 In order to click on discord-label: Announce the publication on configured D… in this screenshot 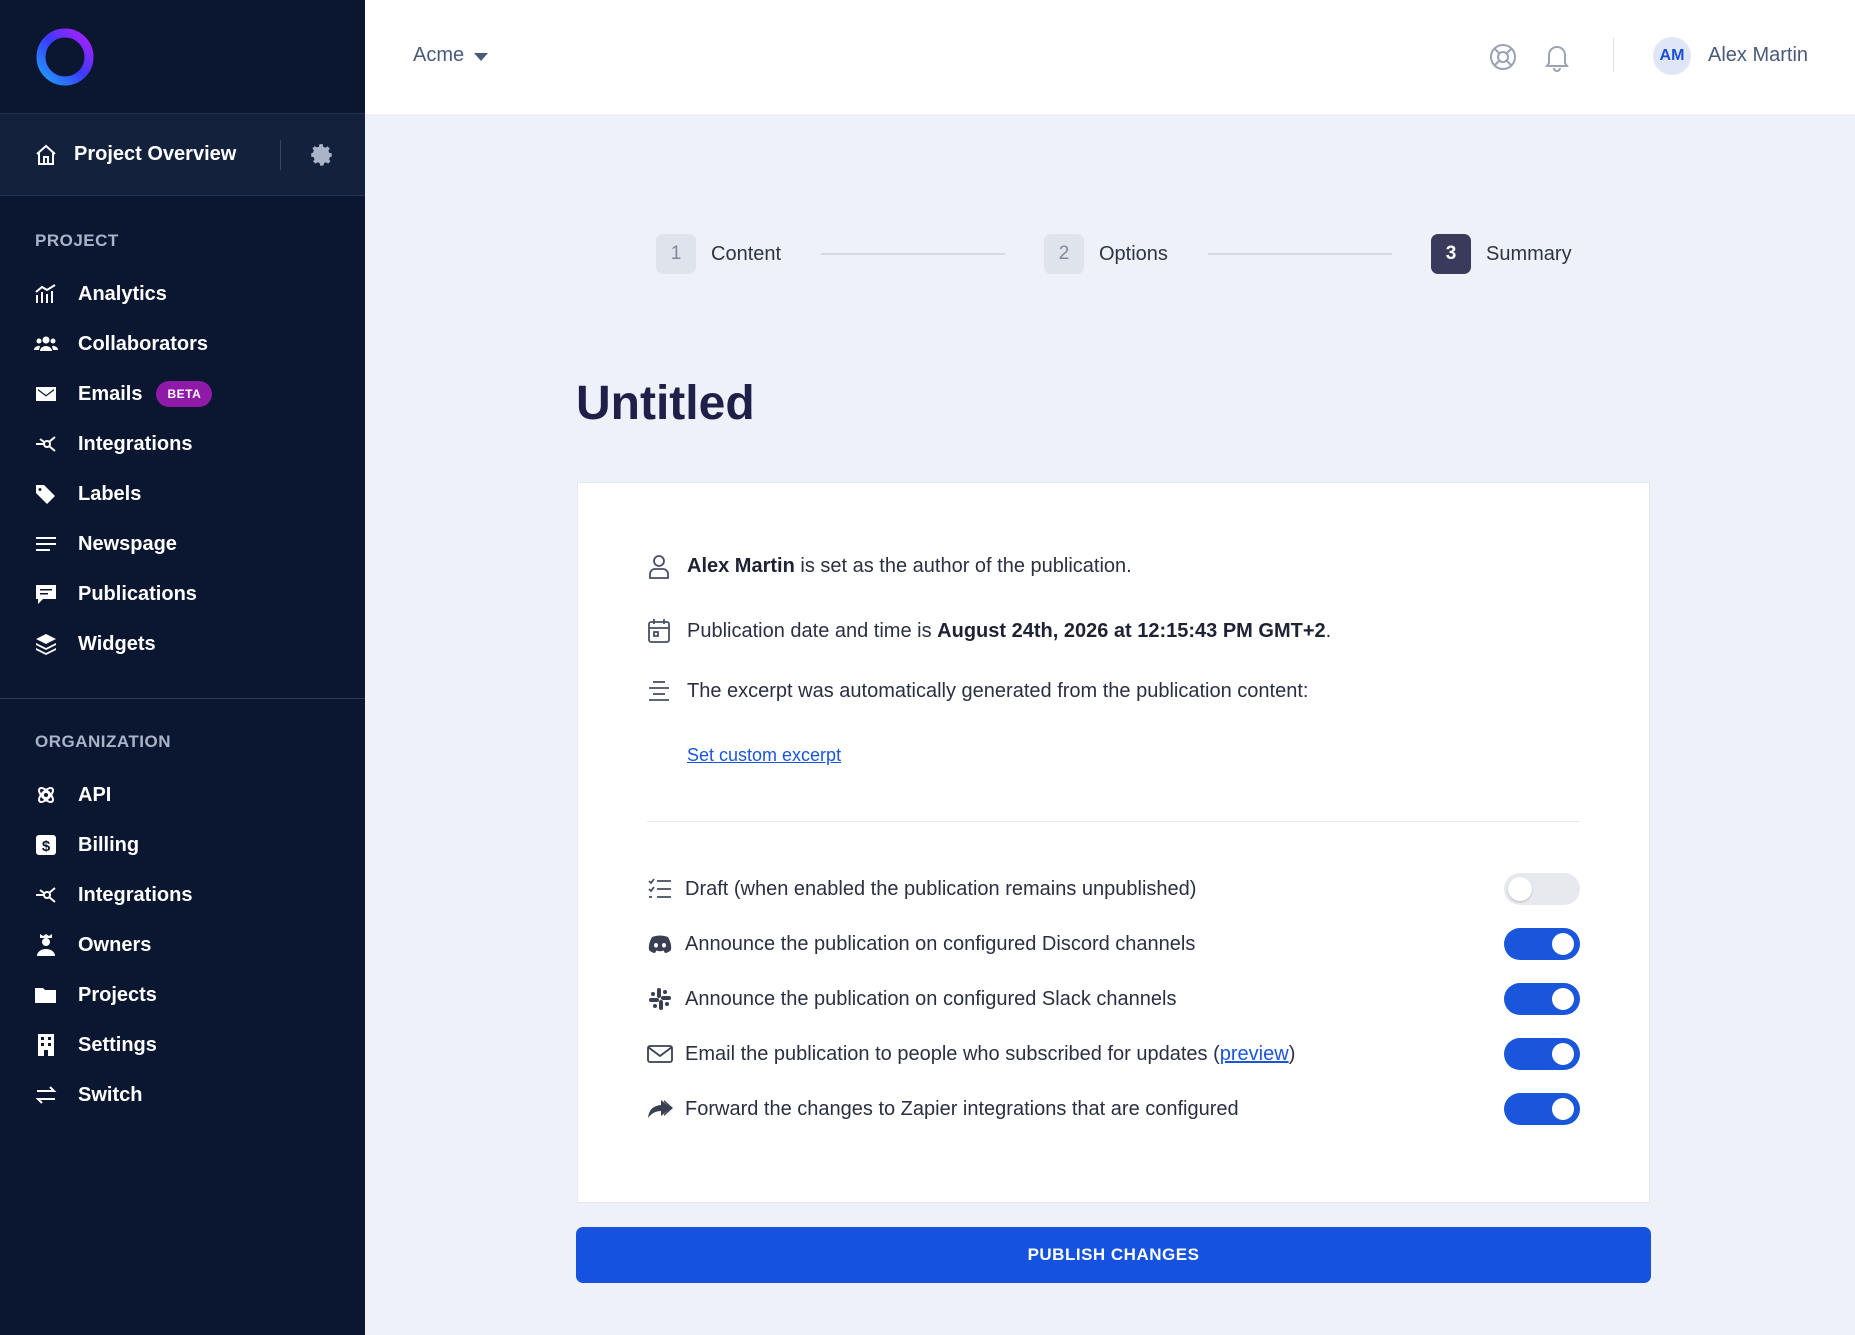, I will do `click(940, 943)`.